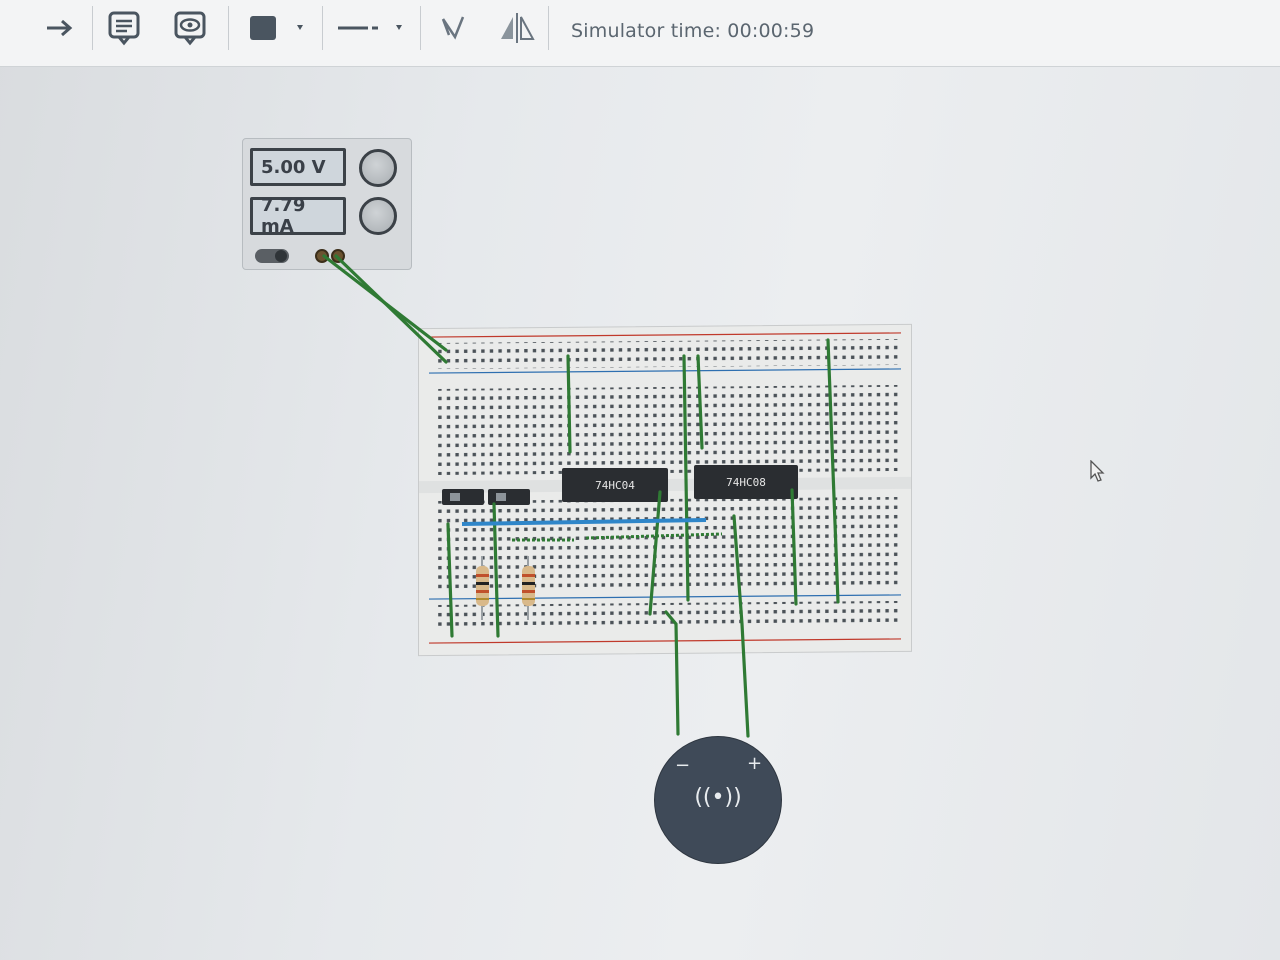 Image resolution: width=1280 pixels, height=960 pixels. What do you see at coordinates (338, 256) in the screenshot?
I see `positive-terminal` at bounding box center [338, 256].